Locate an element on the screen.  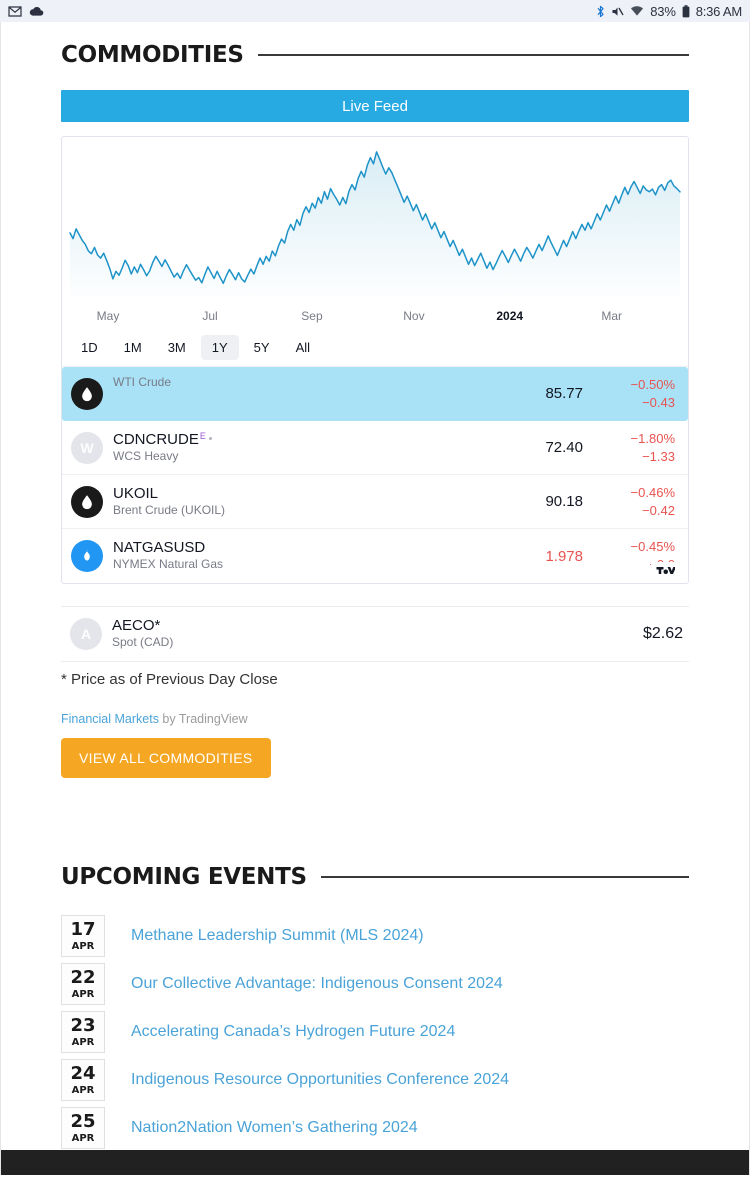
quote-name-block: CDNCRUDE E WCS Heavy is located at coordinates (292, 448).